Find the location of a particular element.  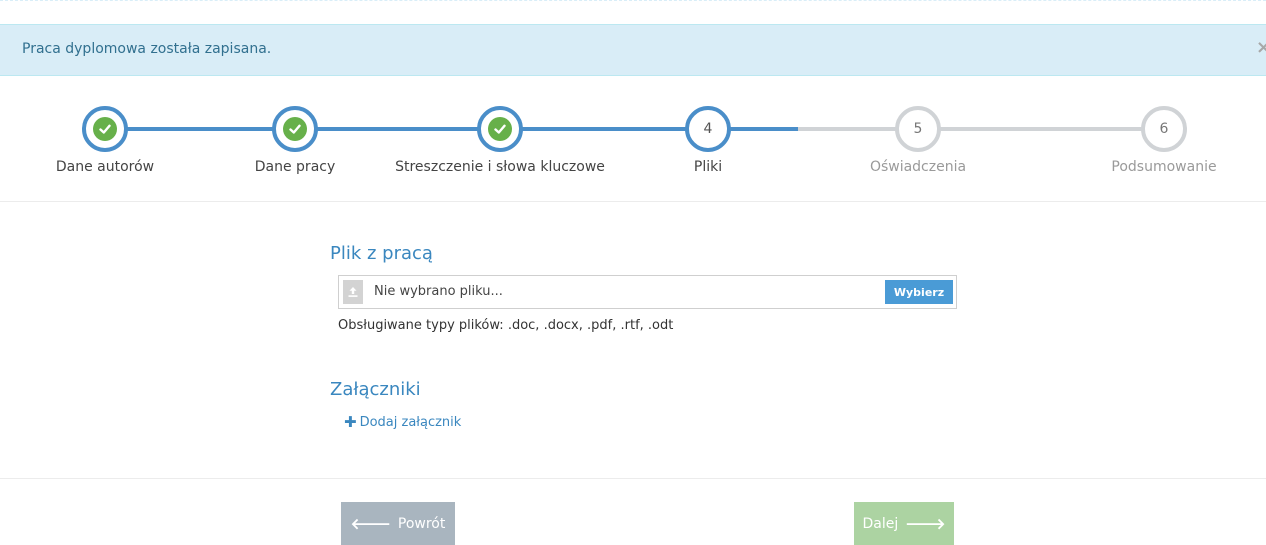

success-alert: Praca dyplomowa została zapisana. × is located at coordinates (633, 50).